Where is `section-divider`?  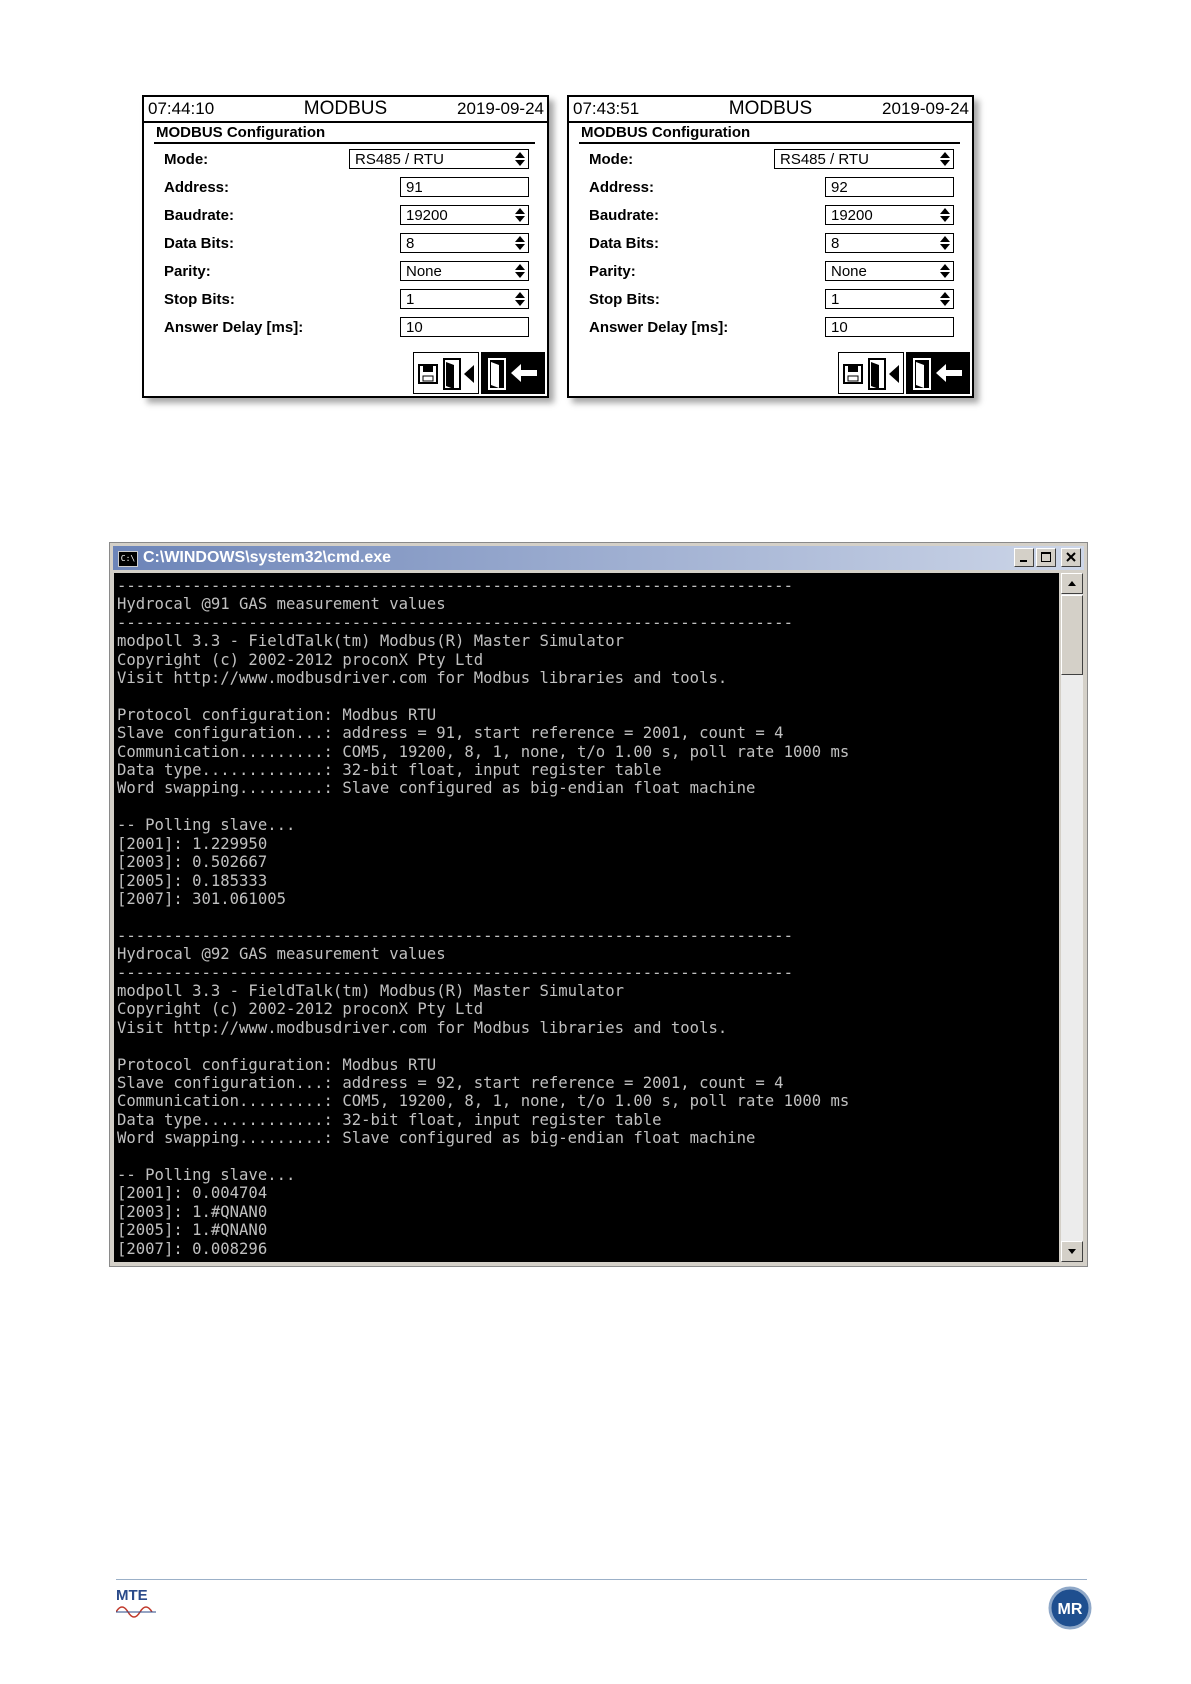
section-divider is located at coordinates (344, 143).